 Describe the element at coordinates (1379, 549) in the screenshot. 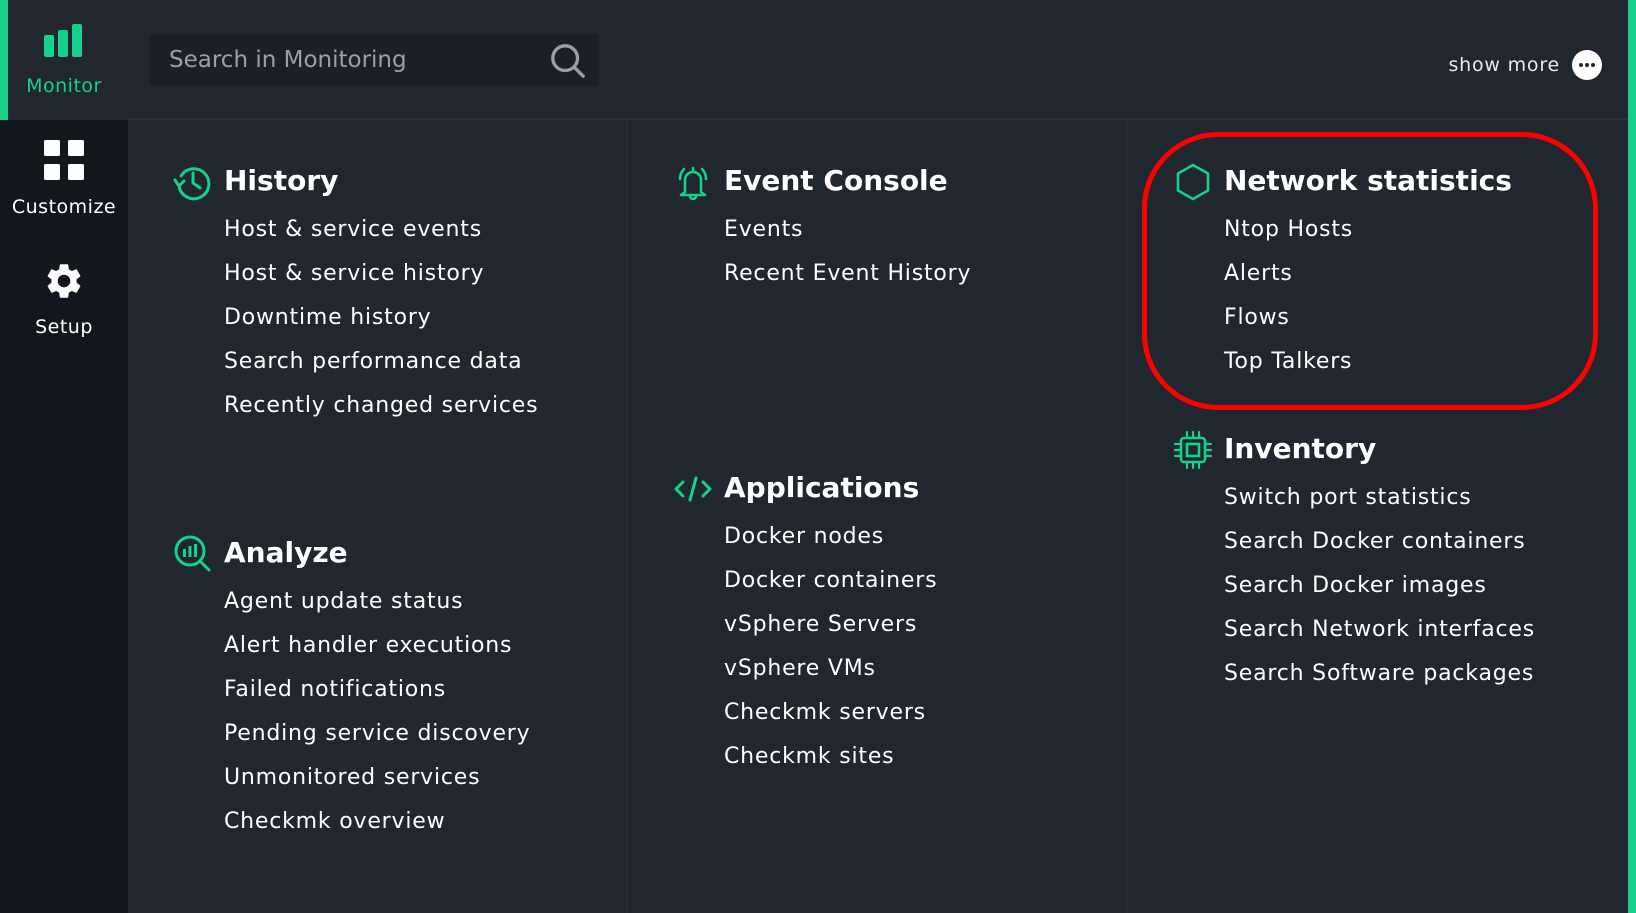

I see `menu-item: Search Docker containers` at that location.